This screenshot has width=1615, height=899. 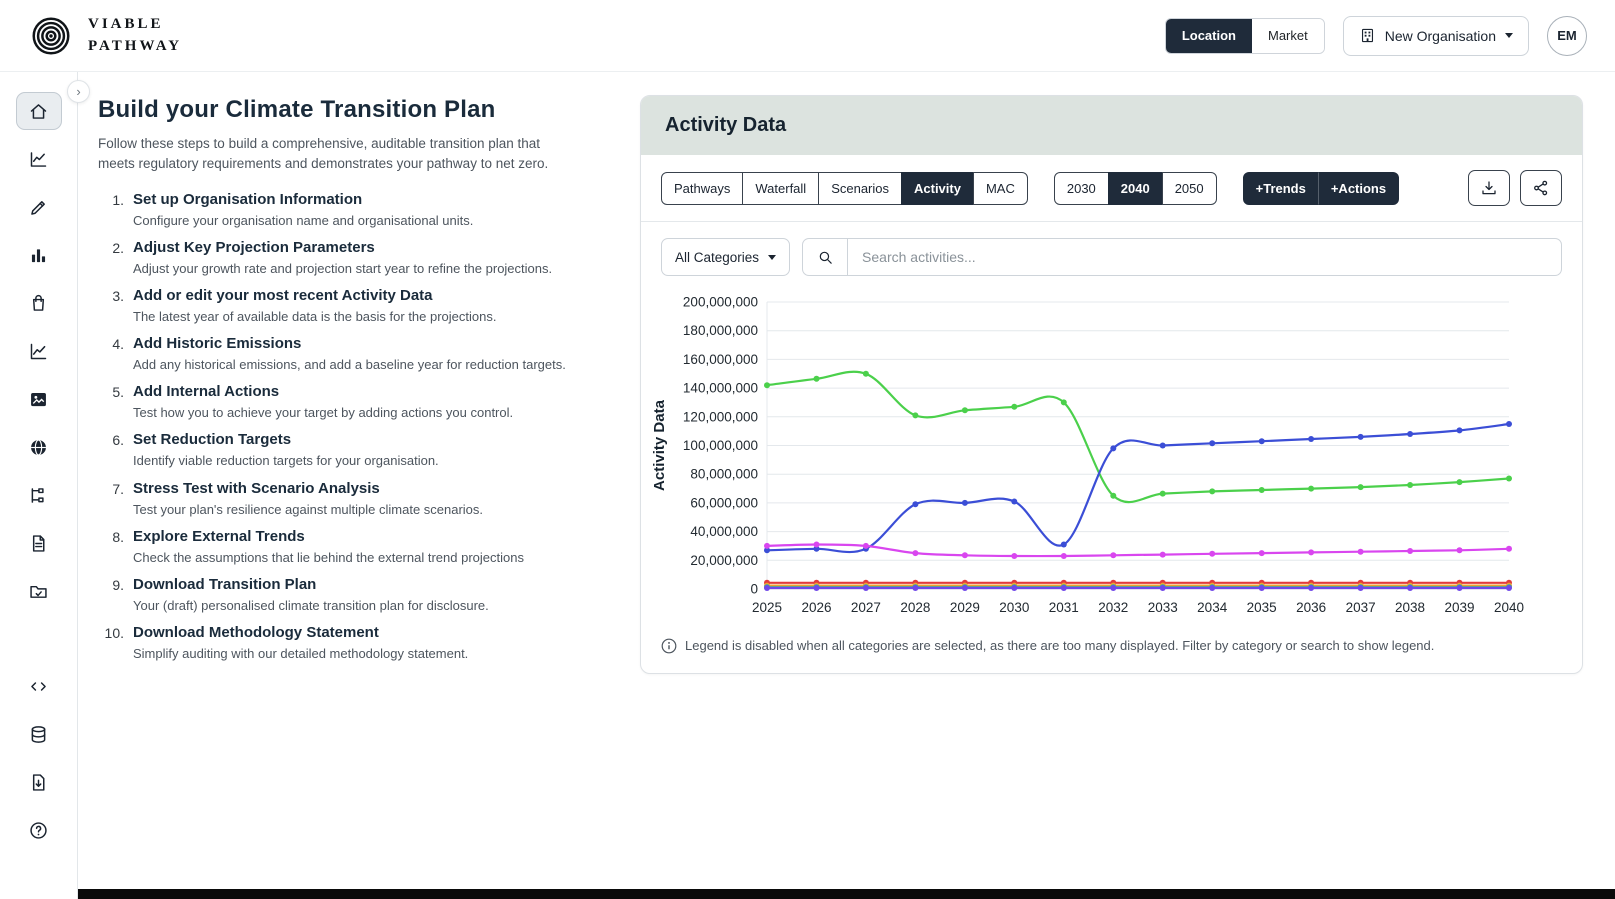 What do you see at coordinates (297, 109) in the screenshot?
I see `page-title: Build your Climate Transition Plan` at bounding box center [297, 109].